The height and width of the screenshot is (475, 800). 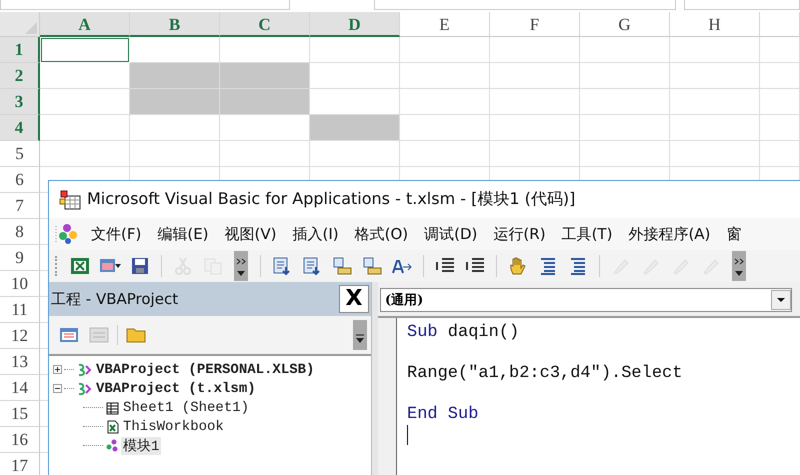 What do you see at coordinates (20, 128) in the screenshot?
I see `row-header: 4` at bounding box center [20, 128].